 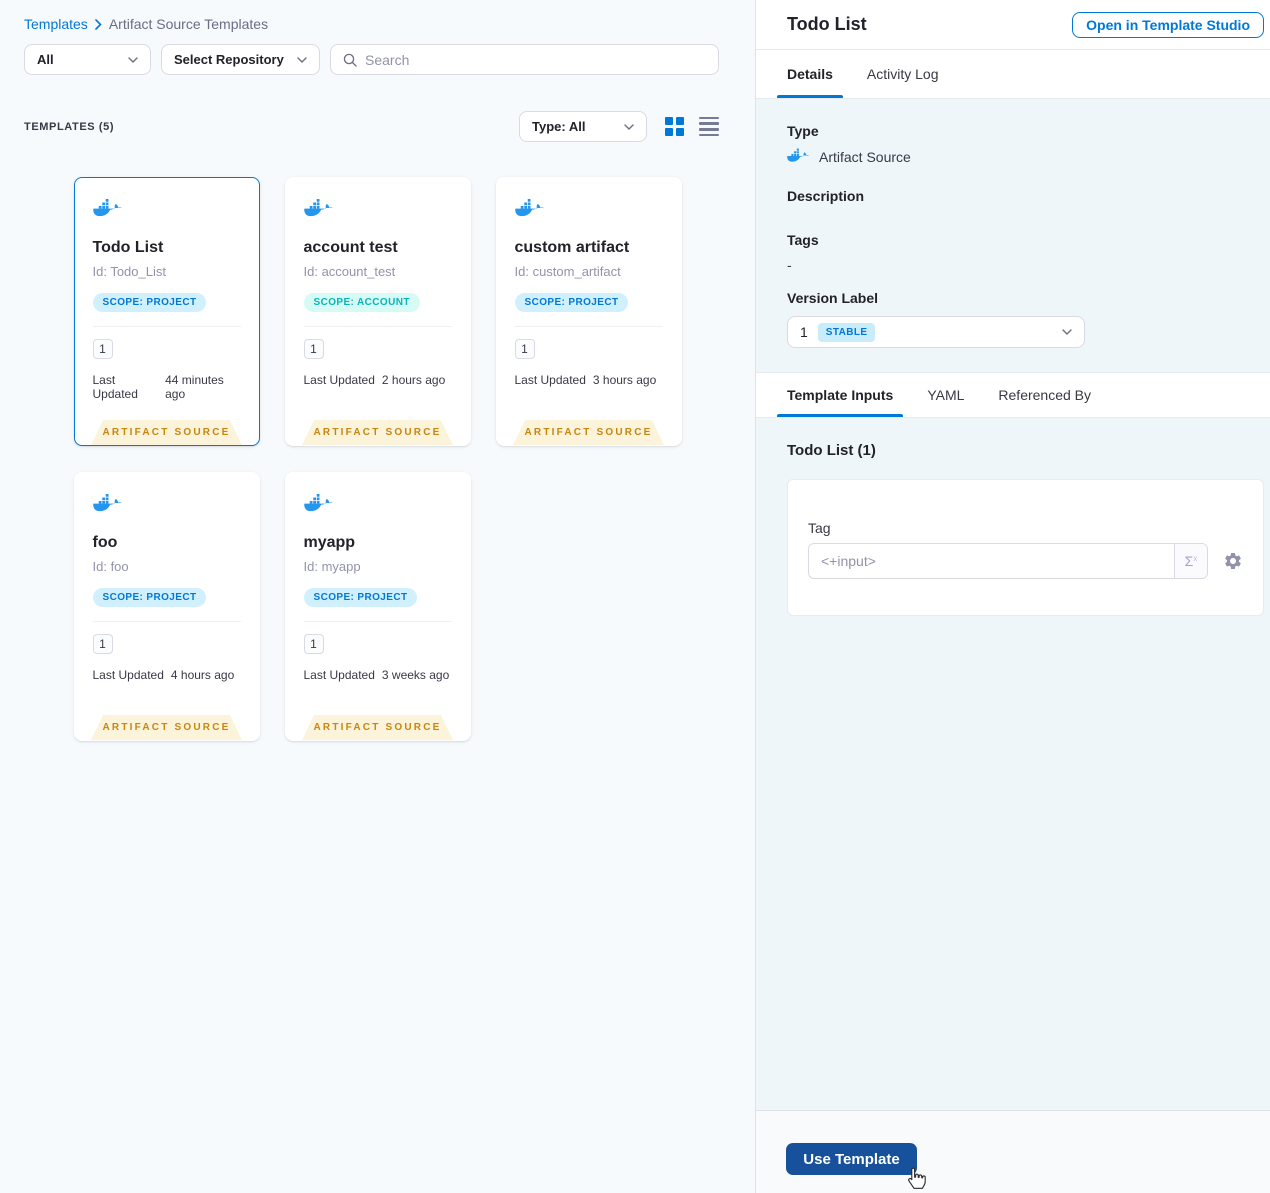 What do you see at coordinates (389, 24) in the screenshot?
I see `breadcrumb: Templates Artifact Source Templates` at bounding box center [389, 24].